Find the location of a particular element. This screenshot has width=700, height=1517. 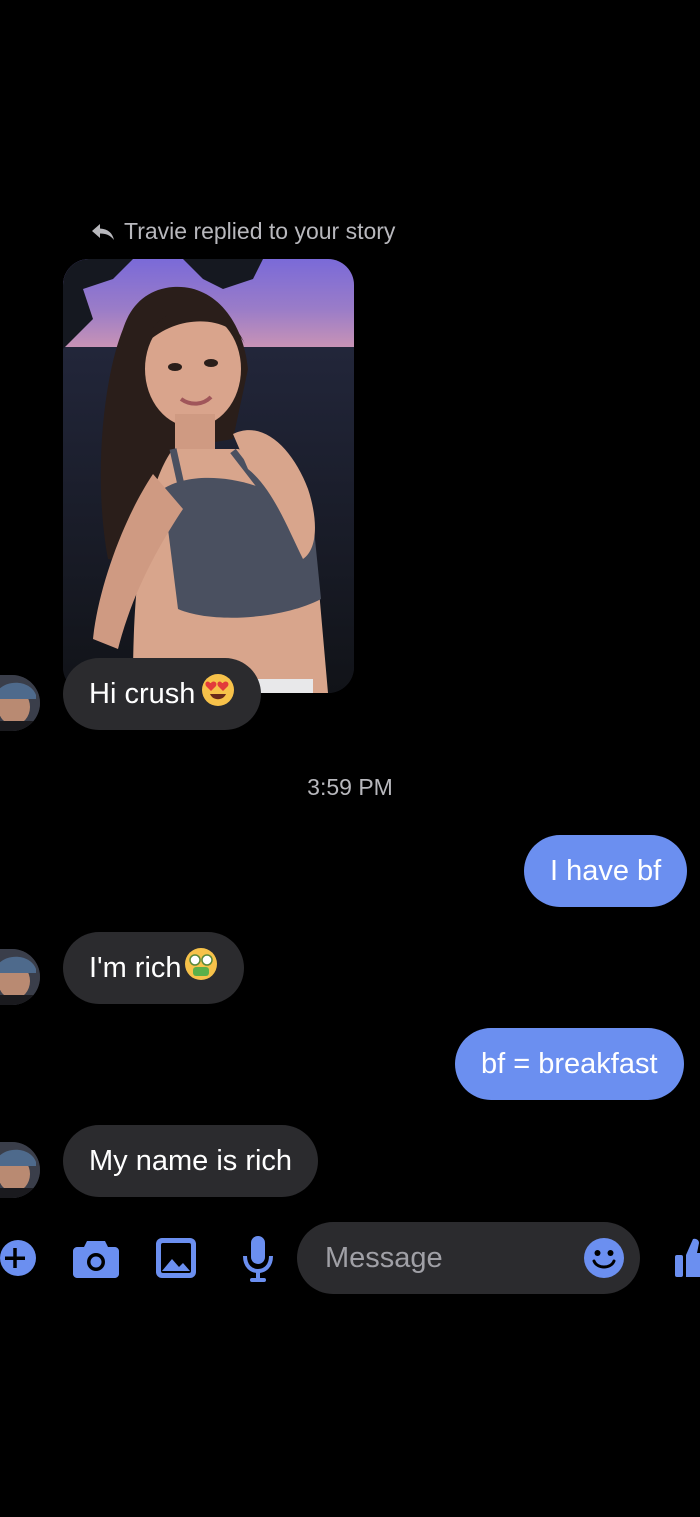

message-input-container is located at coordinates (468, 1258).